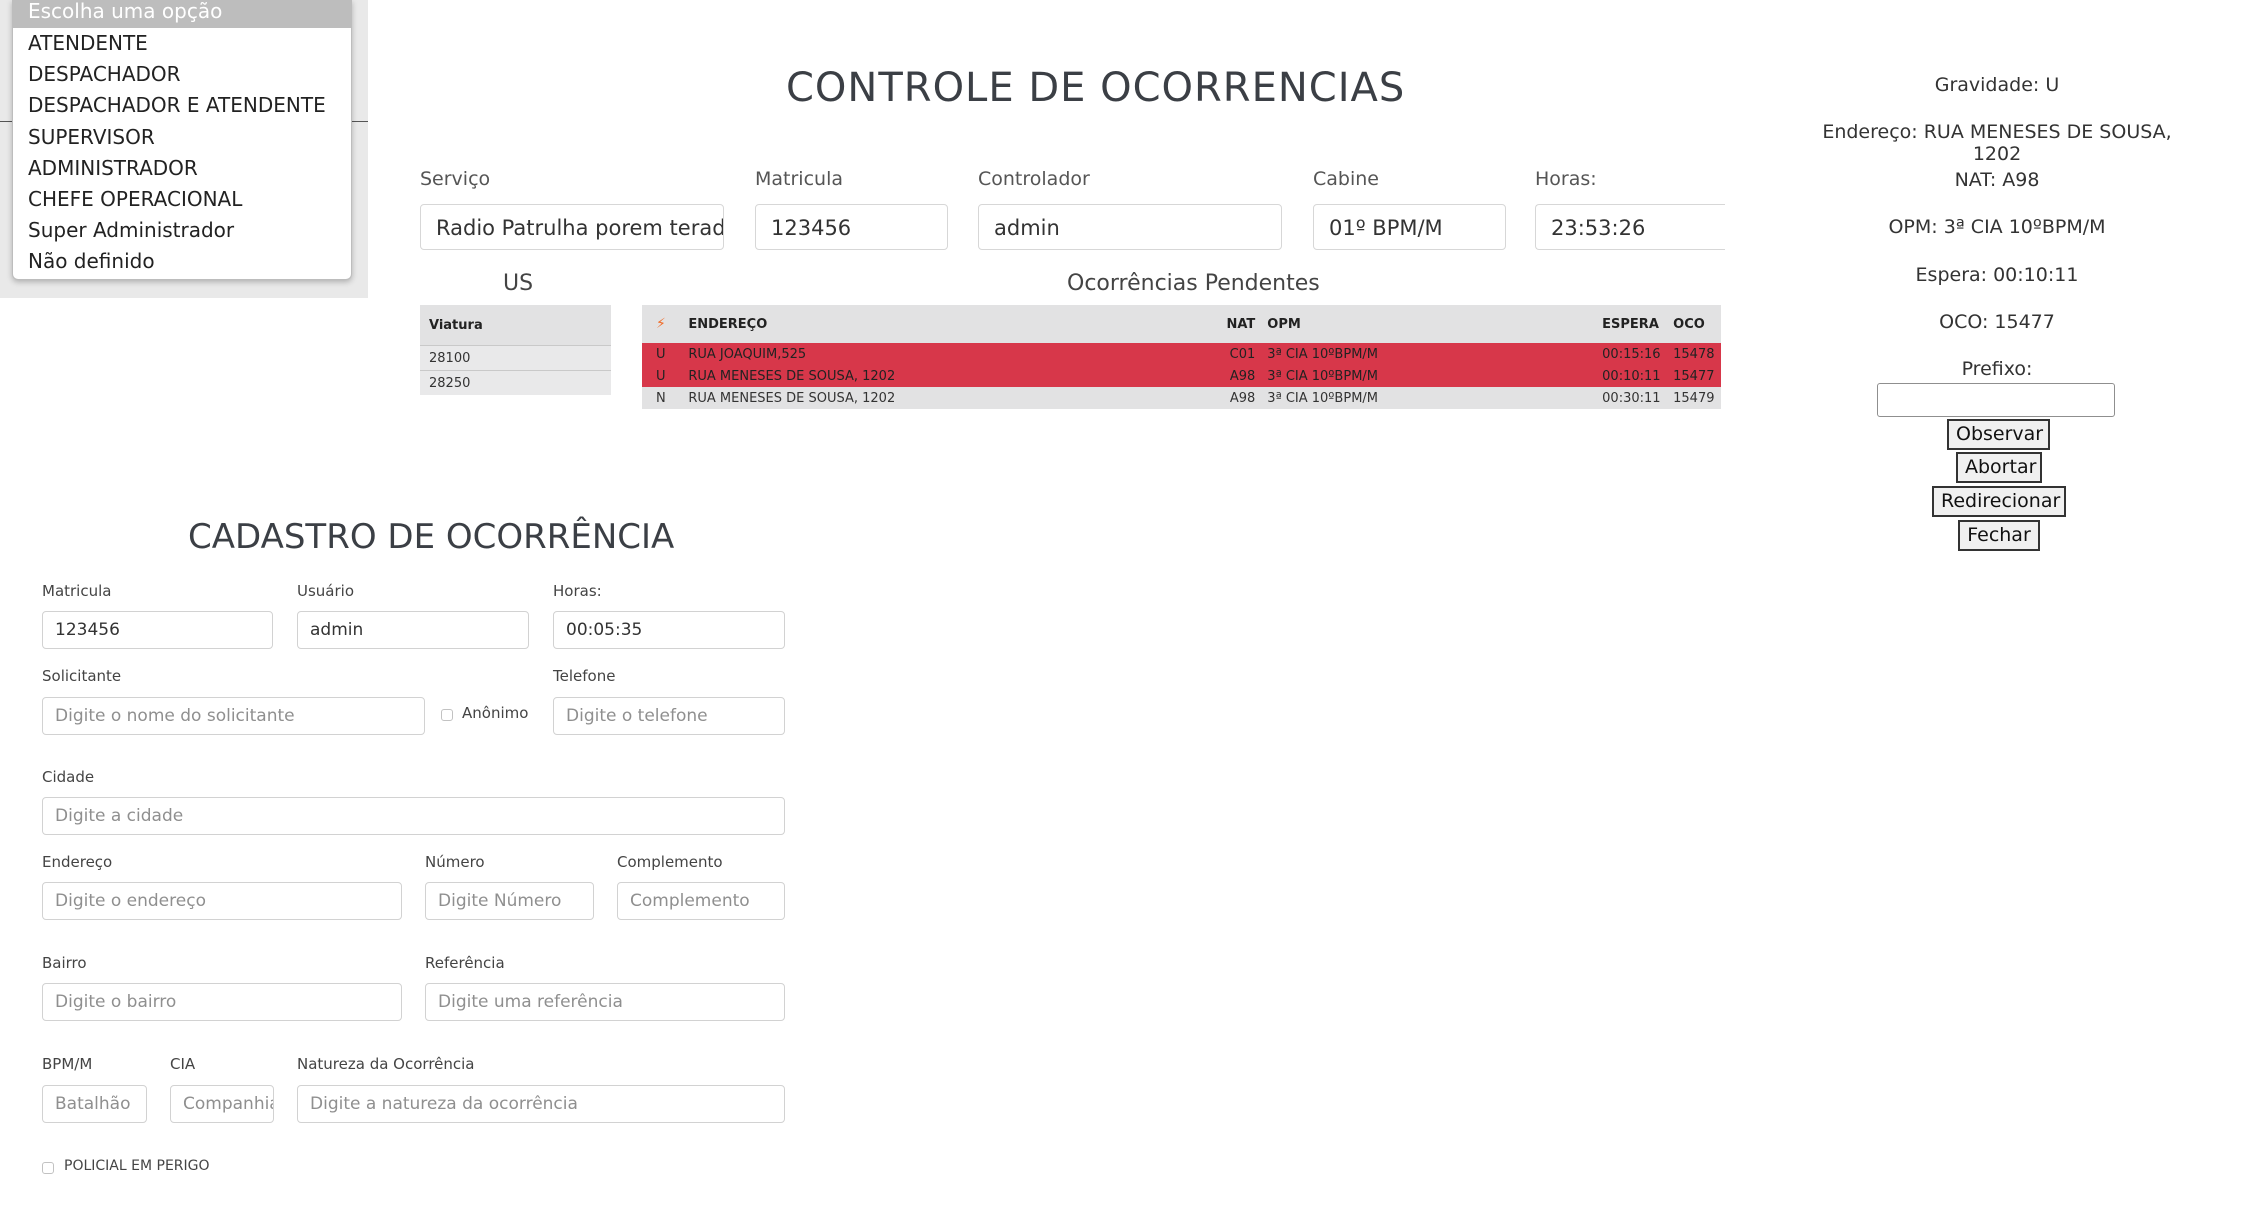  I want to click on oco-header: OCO, so click(1694, 324).